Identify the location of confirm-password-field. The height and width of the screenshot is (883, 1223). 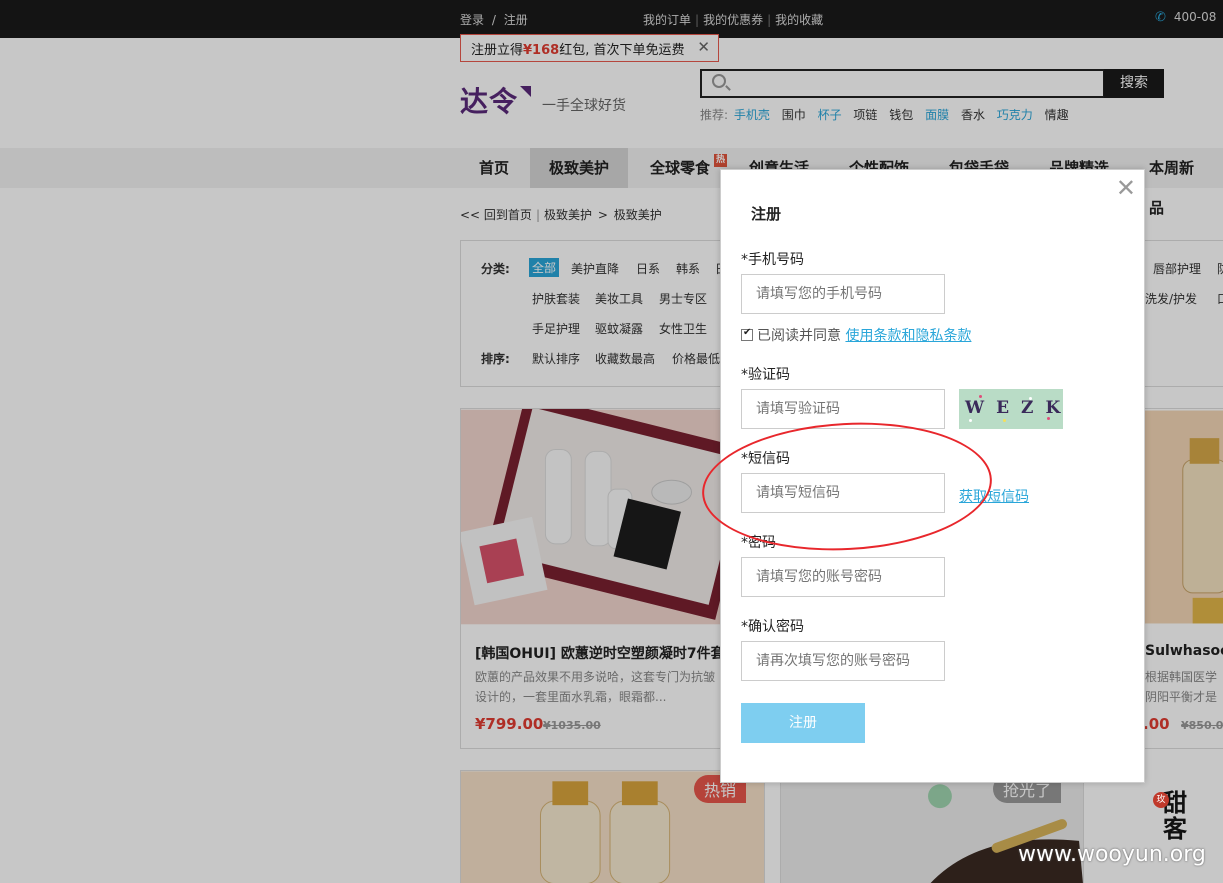
(843, 661).